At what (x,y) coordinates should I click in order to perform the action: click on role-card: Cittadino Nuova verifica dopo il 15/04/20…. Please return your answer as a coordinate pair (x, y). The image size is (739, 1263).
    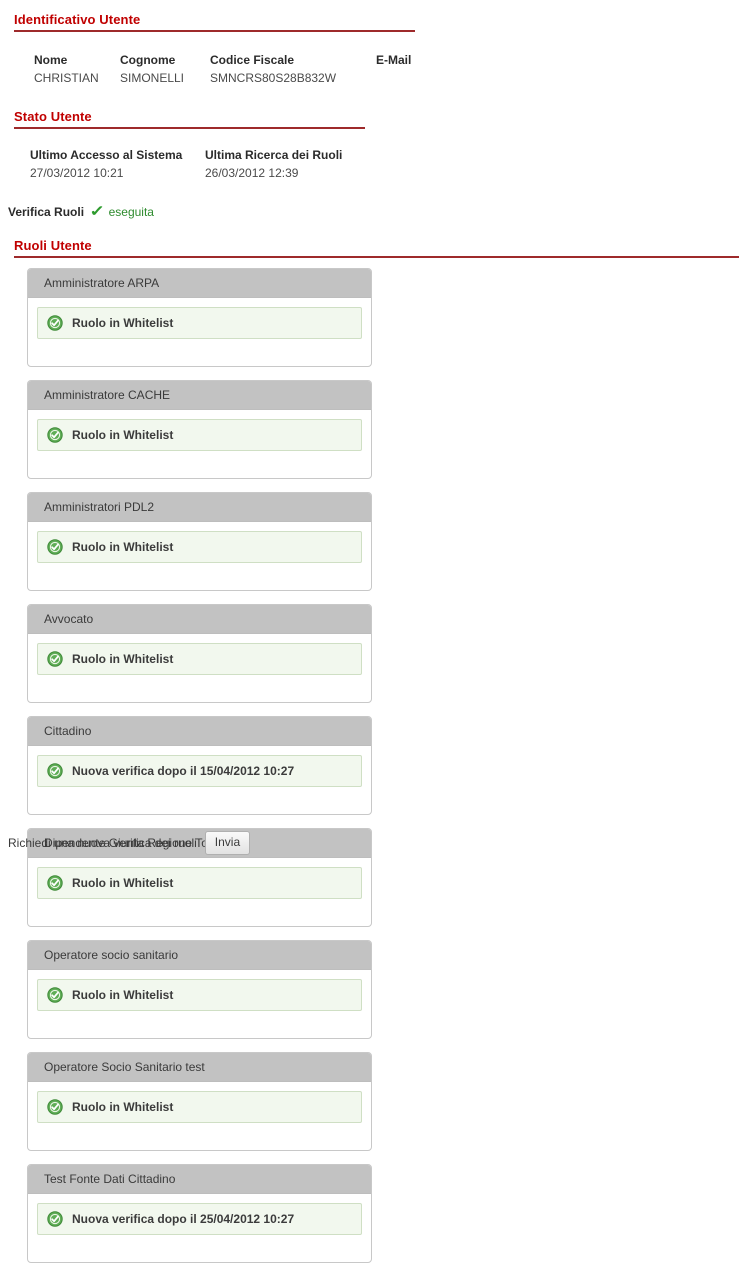
    Looking at the image, I should click on (199, 765).